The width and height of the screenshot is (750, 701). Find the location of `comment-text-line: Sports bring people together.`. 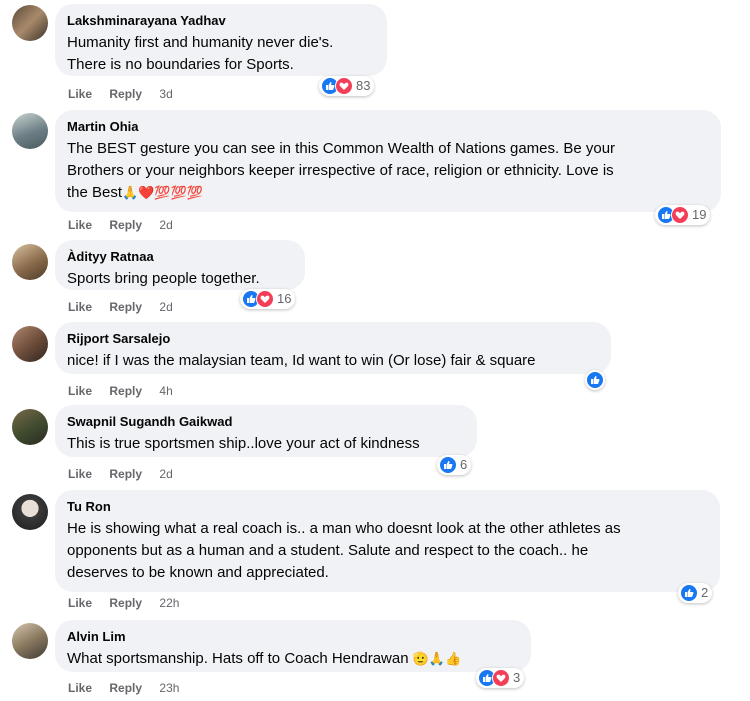

comment-text-line: Sports bring people together. is located at coordinates (163, 278).